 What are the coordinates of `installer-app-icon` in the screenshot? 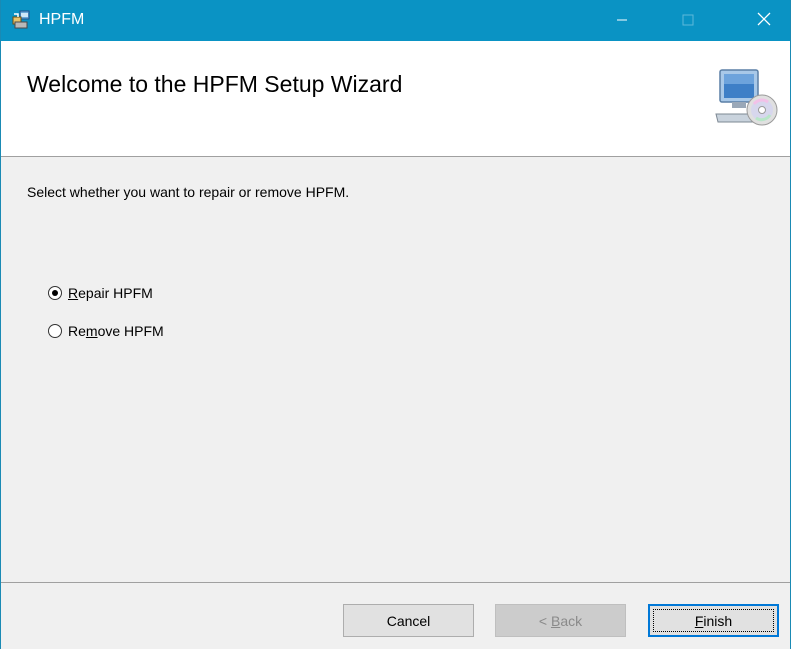 It's located at (21, 20).